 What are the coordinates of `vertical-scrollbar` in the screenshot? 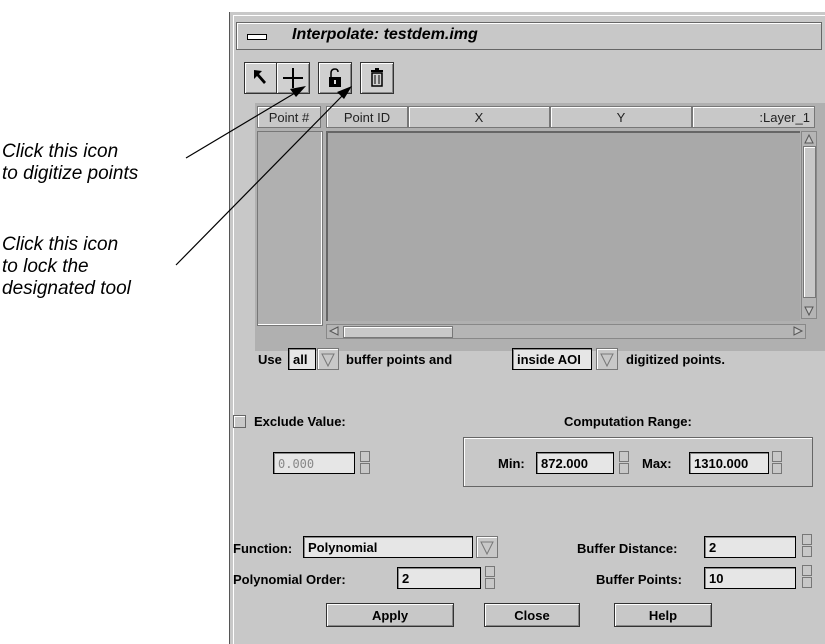 It's located at (809, 225).